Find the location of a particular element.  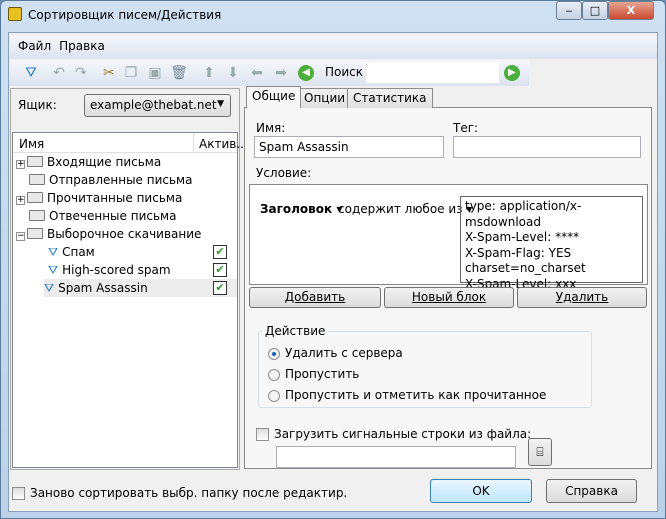

tree-item: − Выборочное скачивание is located at coordinates (126, 234).